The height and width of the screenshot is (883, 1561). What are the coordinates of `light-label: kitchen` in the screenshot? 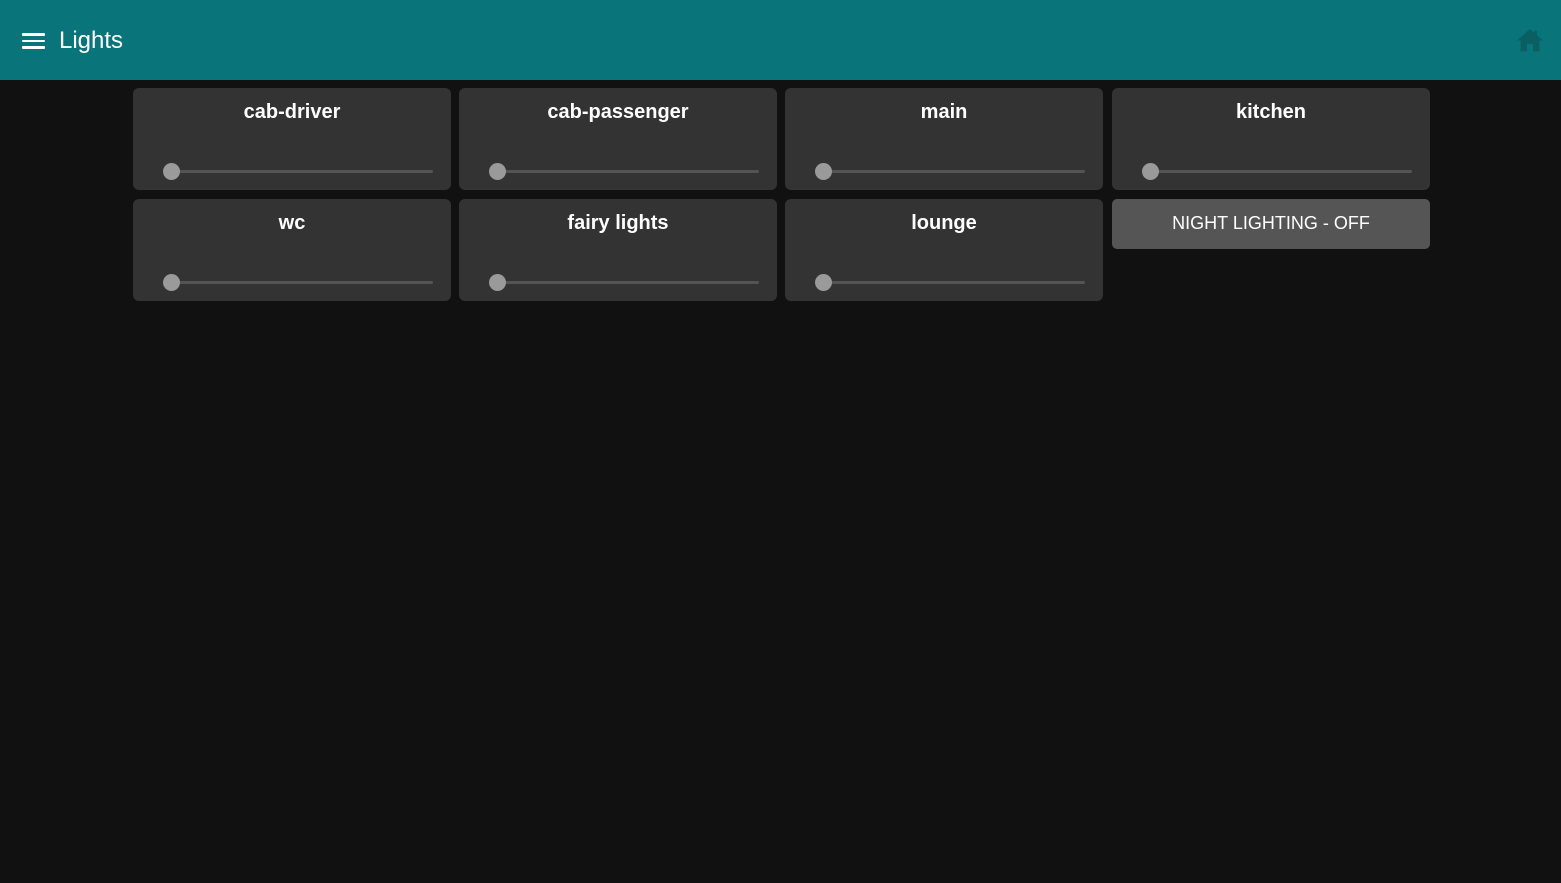 It's located at (1271, 112).